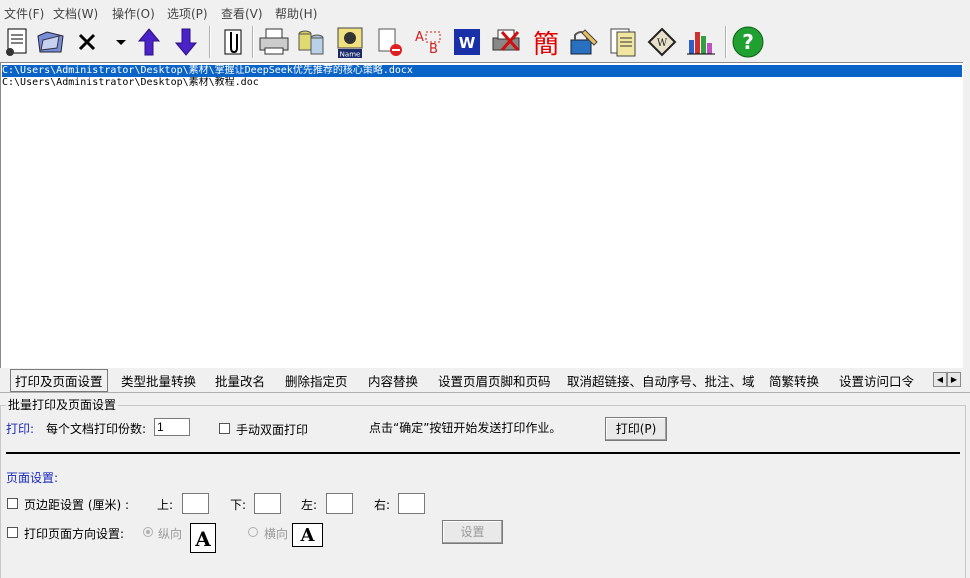  Describe the element at coordinates (393, 380) in the screenshot. I see `tab-content-replace: 内容替换` at that location.